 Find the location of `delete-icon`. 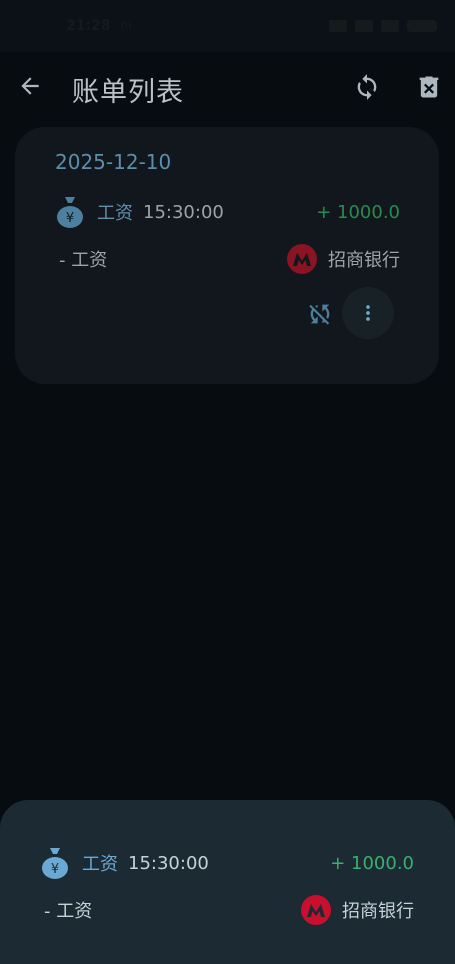

delete-icon is located at coordinates (429, 87).